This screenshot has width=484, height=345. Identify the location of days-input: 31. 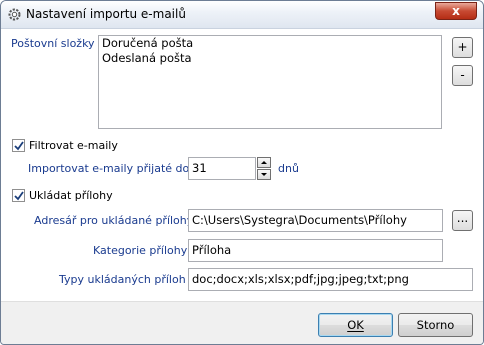
(222, 168).